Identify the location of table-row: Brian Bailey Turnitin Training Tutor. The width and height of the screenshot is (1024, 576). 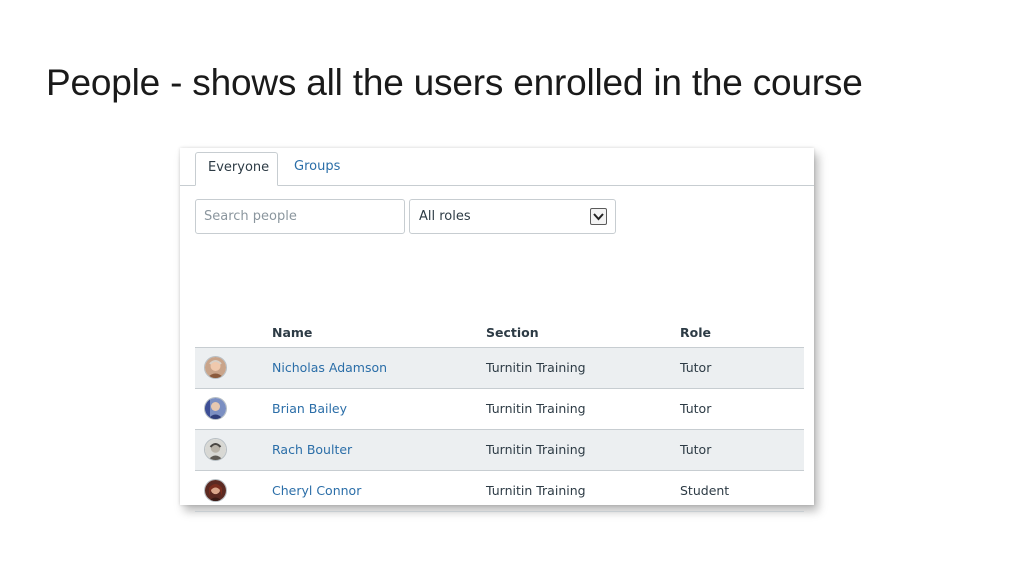
(499, 409).